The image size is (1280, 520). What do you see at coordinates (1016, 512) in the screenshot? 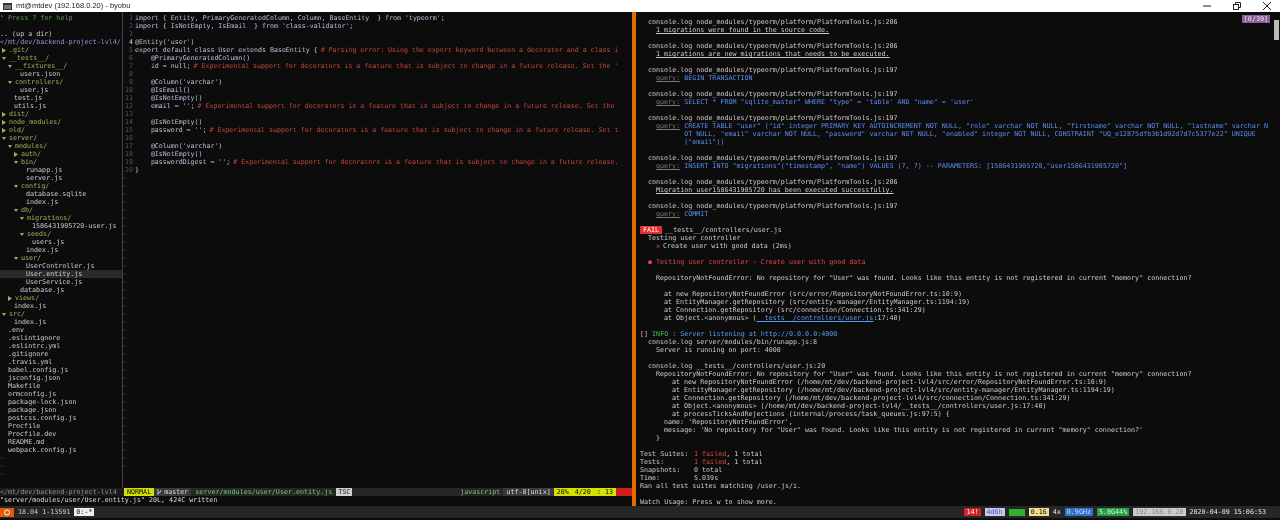
I see `status-meter` at bounding box center [1016, 512].